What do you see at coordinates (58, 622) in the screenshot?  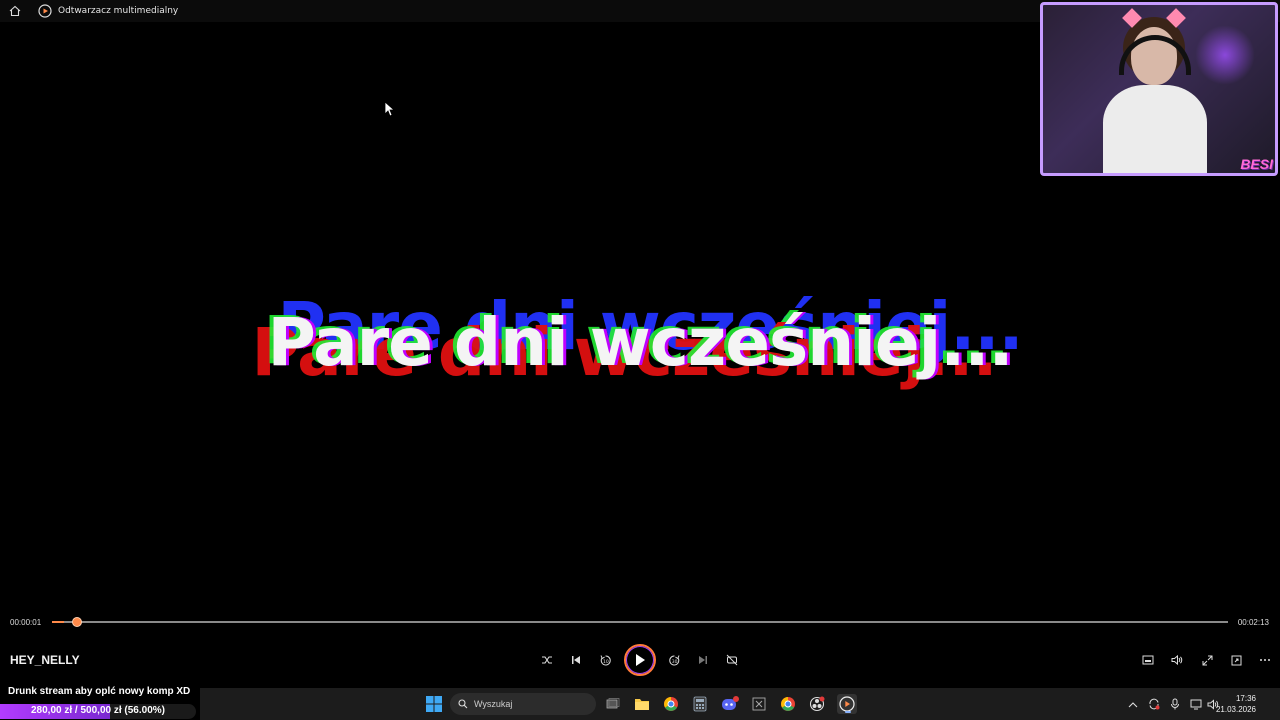 I see `seek-fill` at bounding box center [58, 622].